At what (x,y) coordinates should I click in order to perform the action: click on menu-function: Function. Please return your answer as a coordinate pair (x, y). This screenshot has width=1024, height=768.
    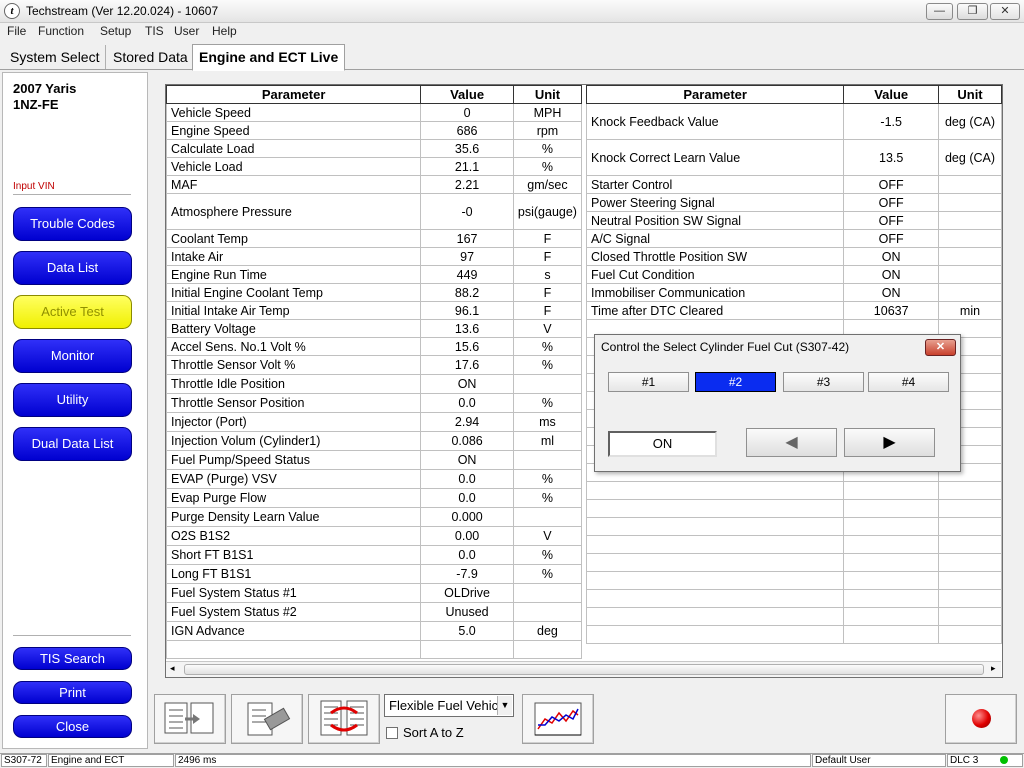
    Looking at the image, I should click on (61, 31).